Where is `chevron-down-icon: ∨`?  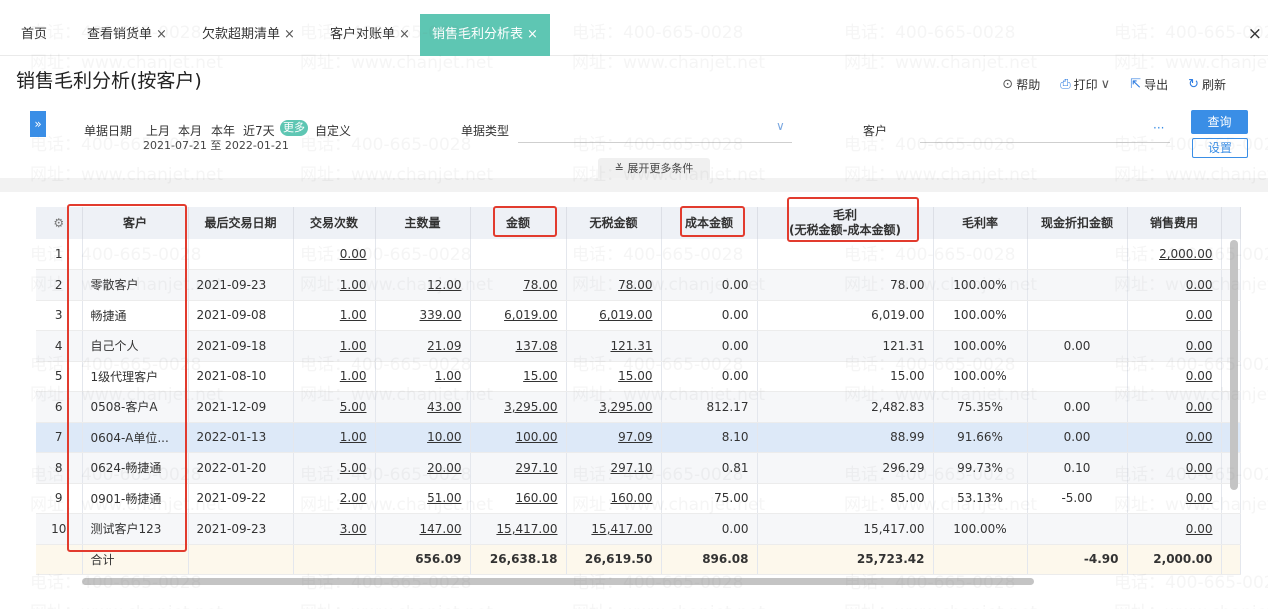 chevron-down-icon: ∨ is located at coordinates (780, 126).